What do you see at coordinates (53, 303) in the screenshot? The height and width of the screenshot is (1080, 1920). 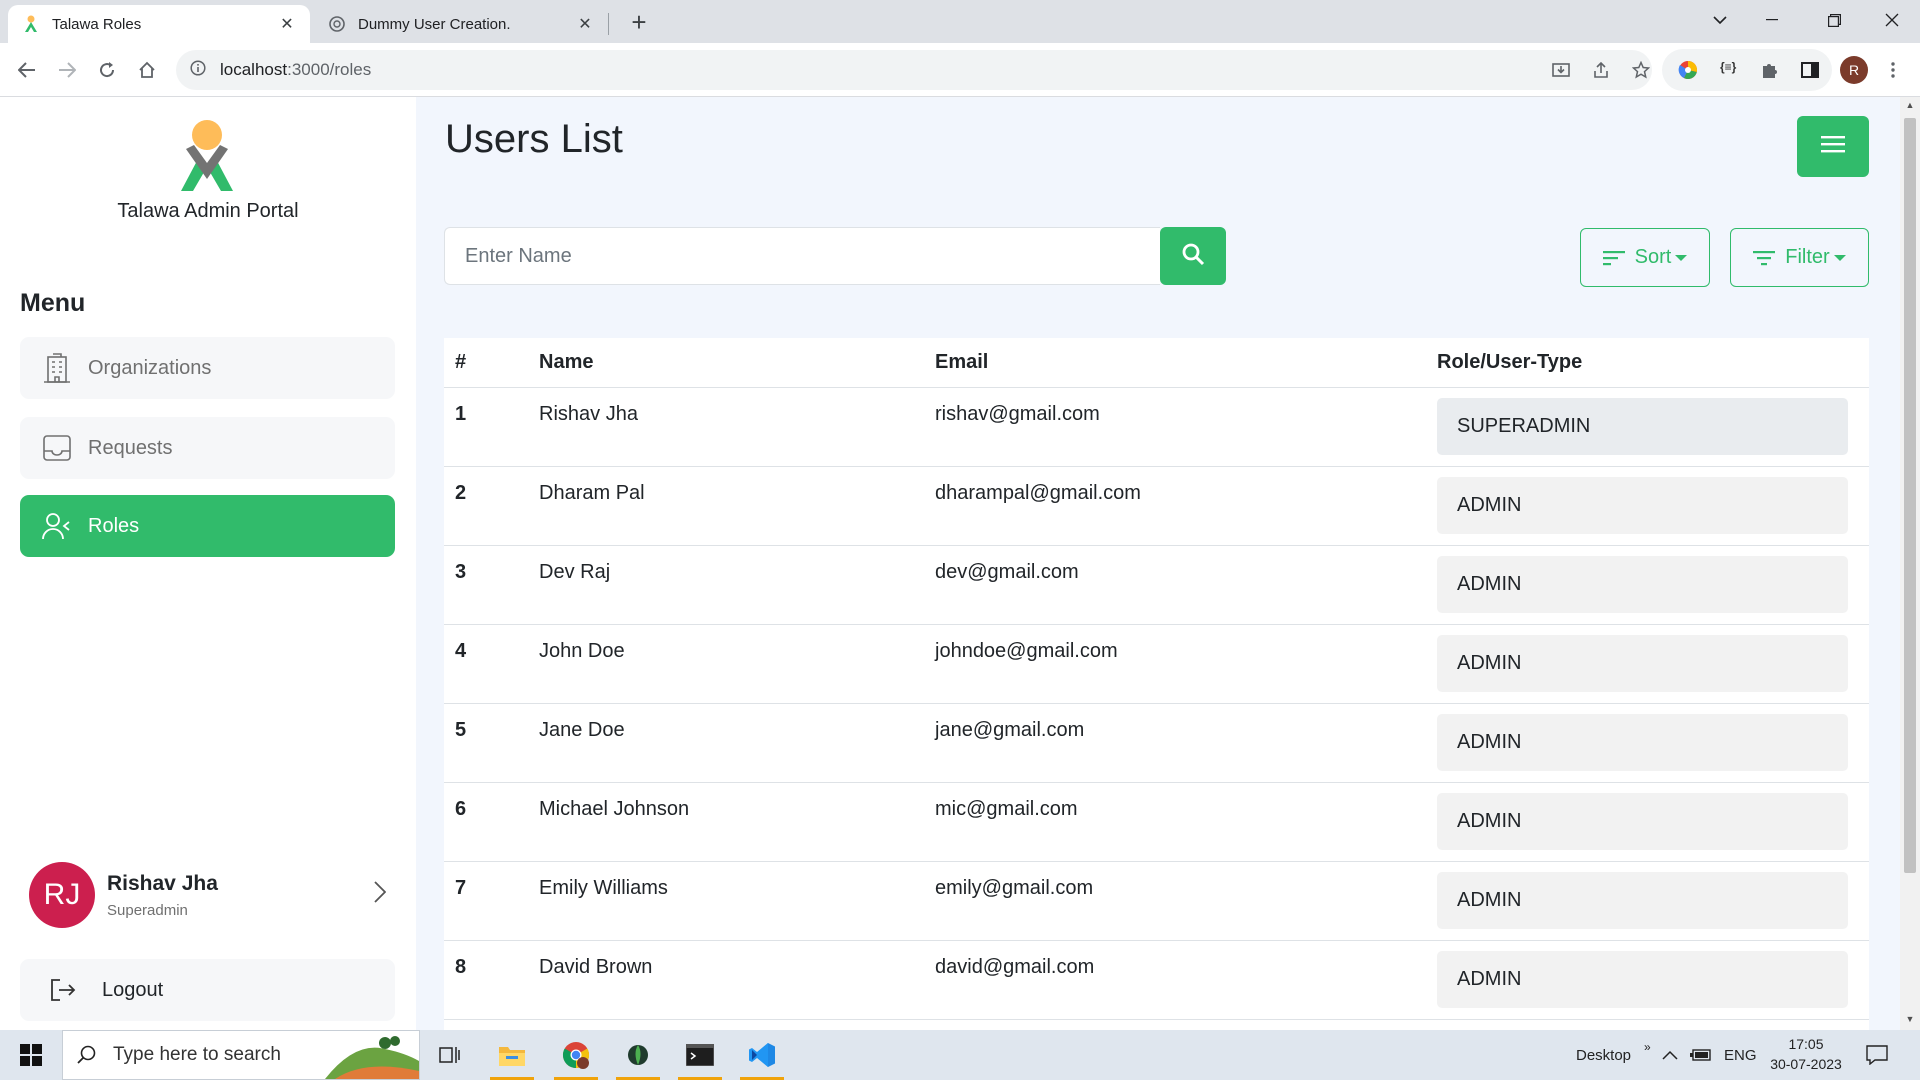 I see `menu-title: Menu` at bounding box center [53, 303].